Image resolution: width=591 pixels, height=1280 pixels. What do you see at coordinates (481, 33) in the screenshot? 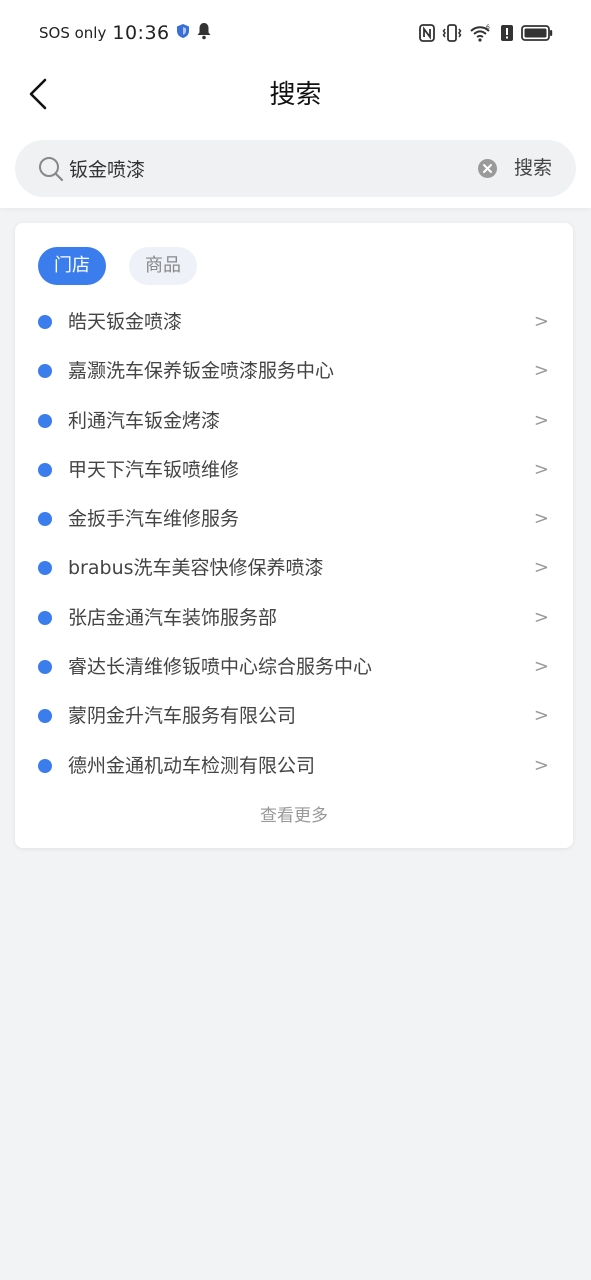
I see `wifi-icon: 6` at bounding box center [481, 33].